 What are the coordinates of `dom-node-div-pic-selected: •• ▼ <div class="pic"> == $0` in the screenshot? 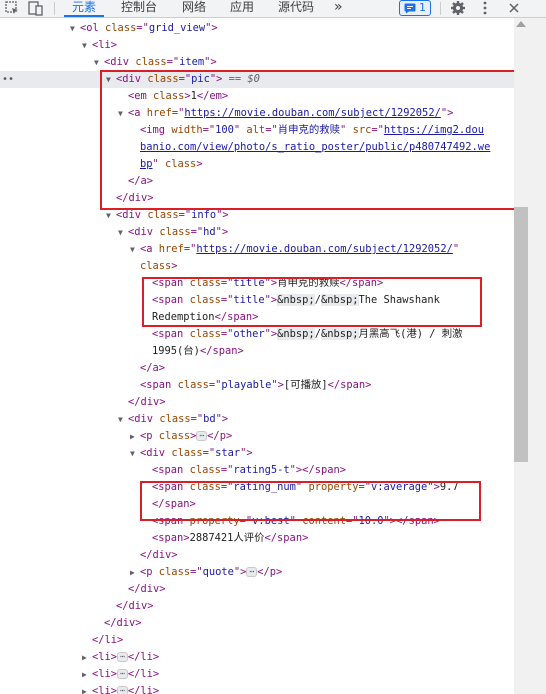 It's located at (257, 79).